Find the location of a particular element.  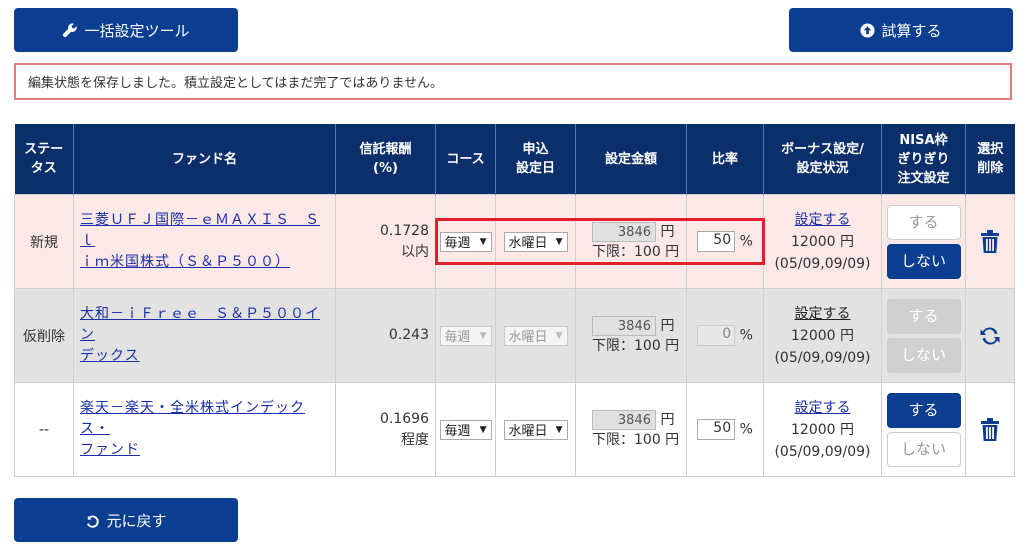

bulk-setting-label: 一括設定ツール is located at coordinates (137, 30).